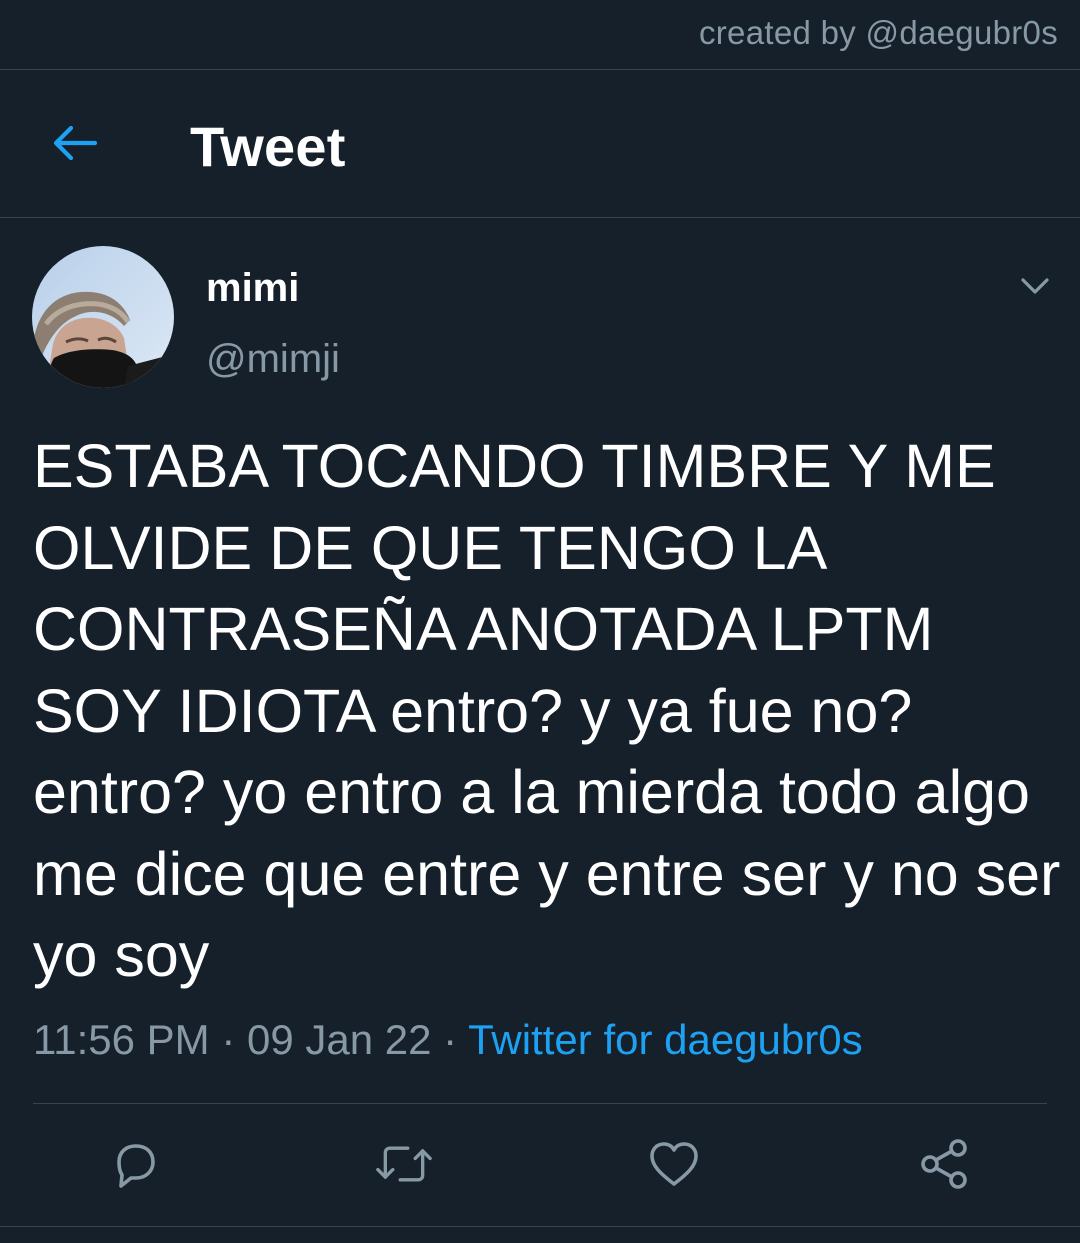  I want to click on reply-icon, so click(136, 1166).